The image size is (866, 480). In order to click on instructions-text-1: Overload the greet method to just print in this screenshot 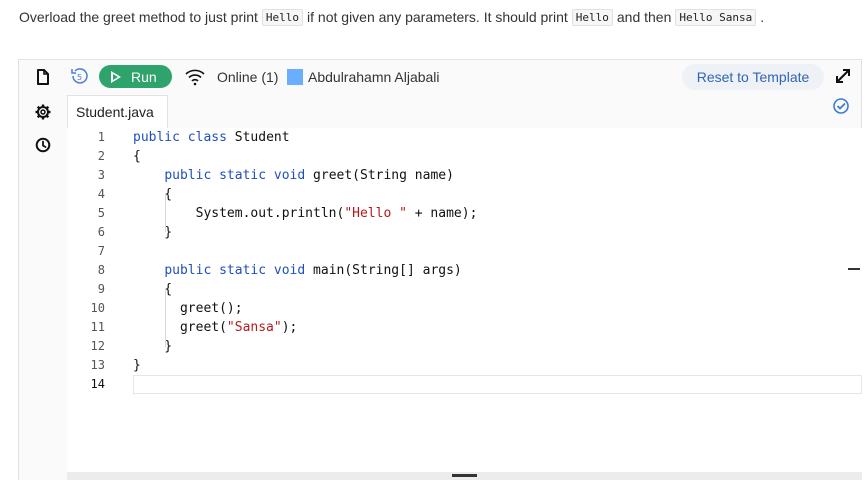, I will do `click(138, 17)`.